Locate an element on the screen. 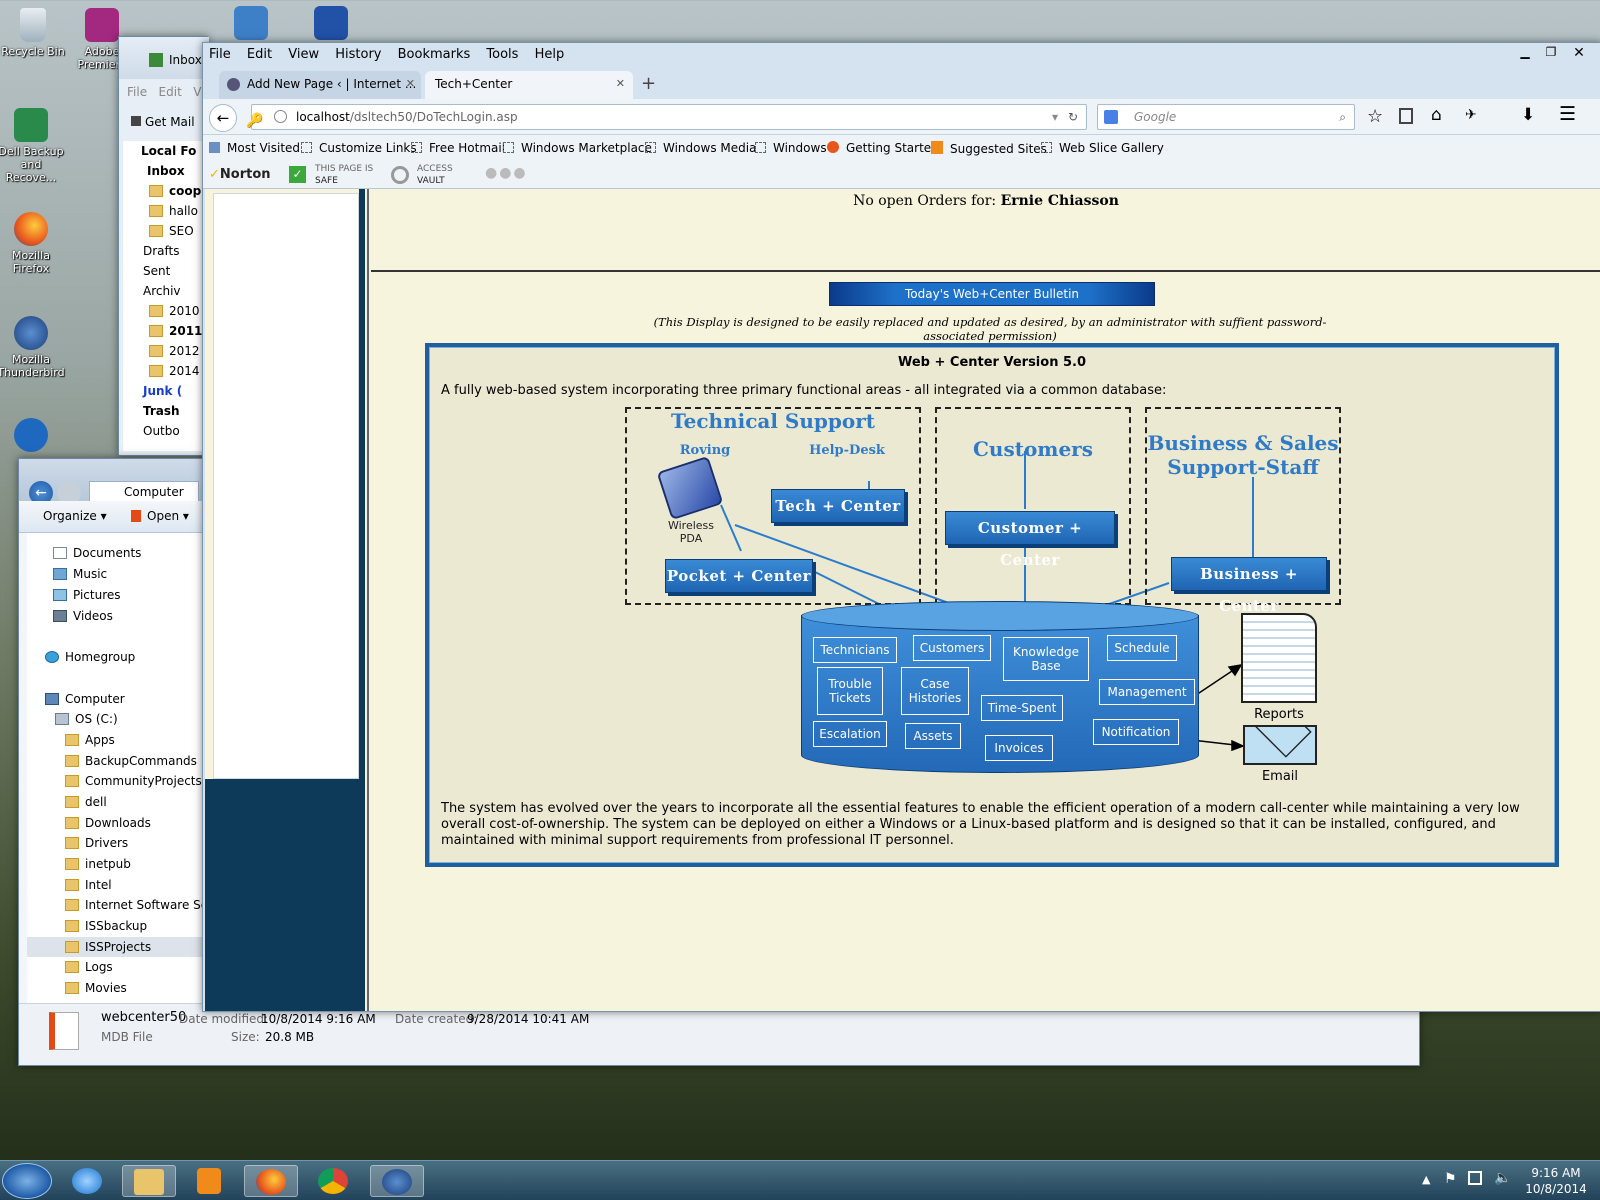 Image resolution: width=1600 pixels, height=1200 pixels. close-window-button: ✕ is located at coordinates (1579, 54).